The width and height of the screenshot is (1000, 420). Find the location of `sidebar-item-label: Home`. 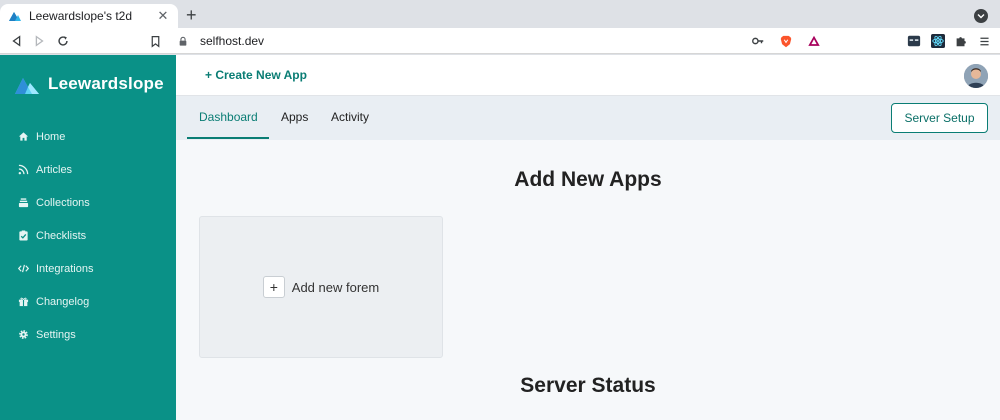

sidebar-item-label: Home is located at coordinates (51, 136).